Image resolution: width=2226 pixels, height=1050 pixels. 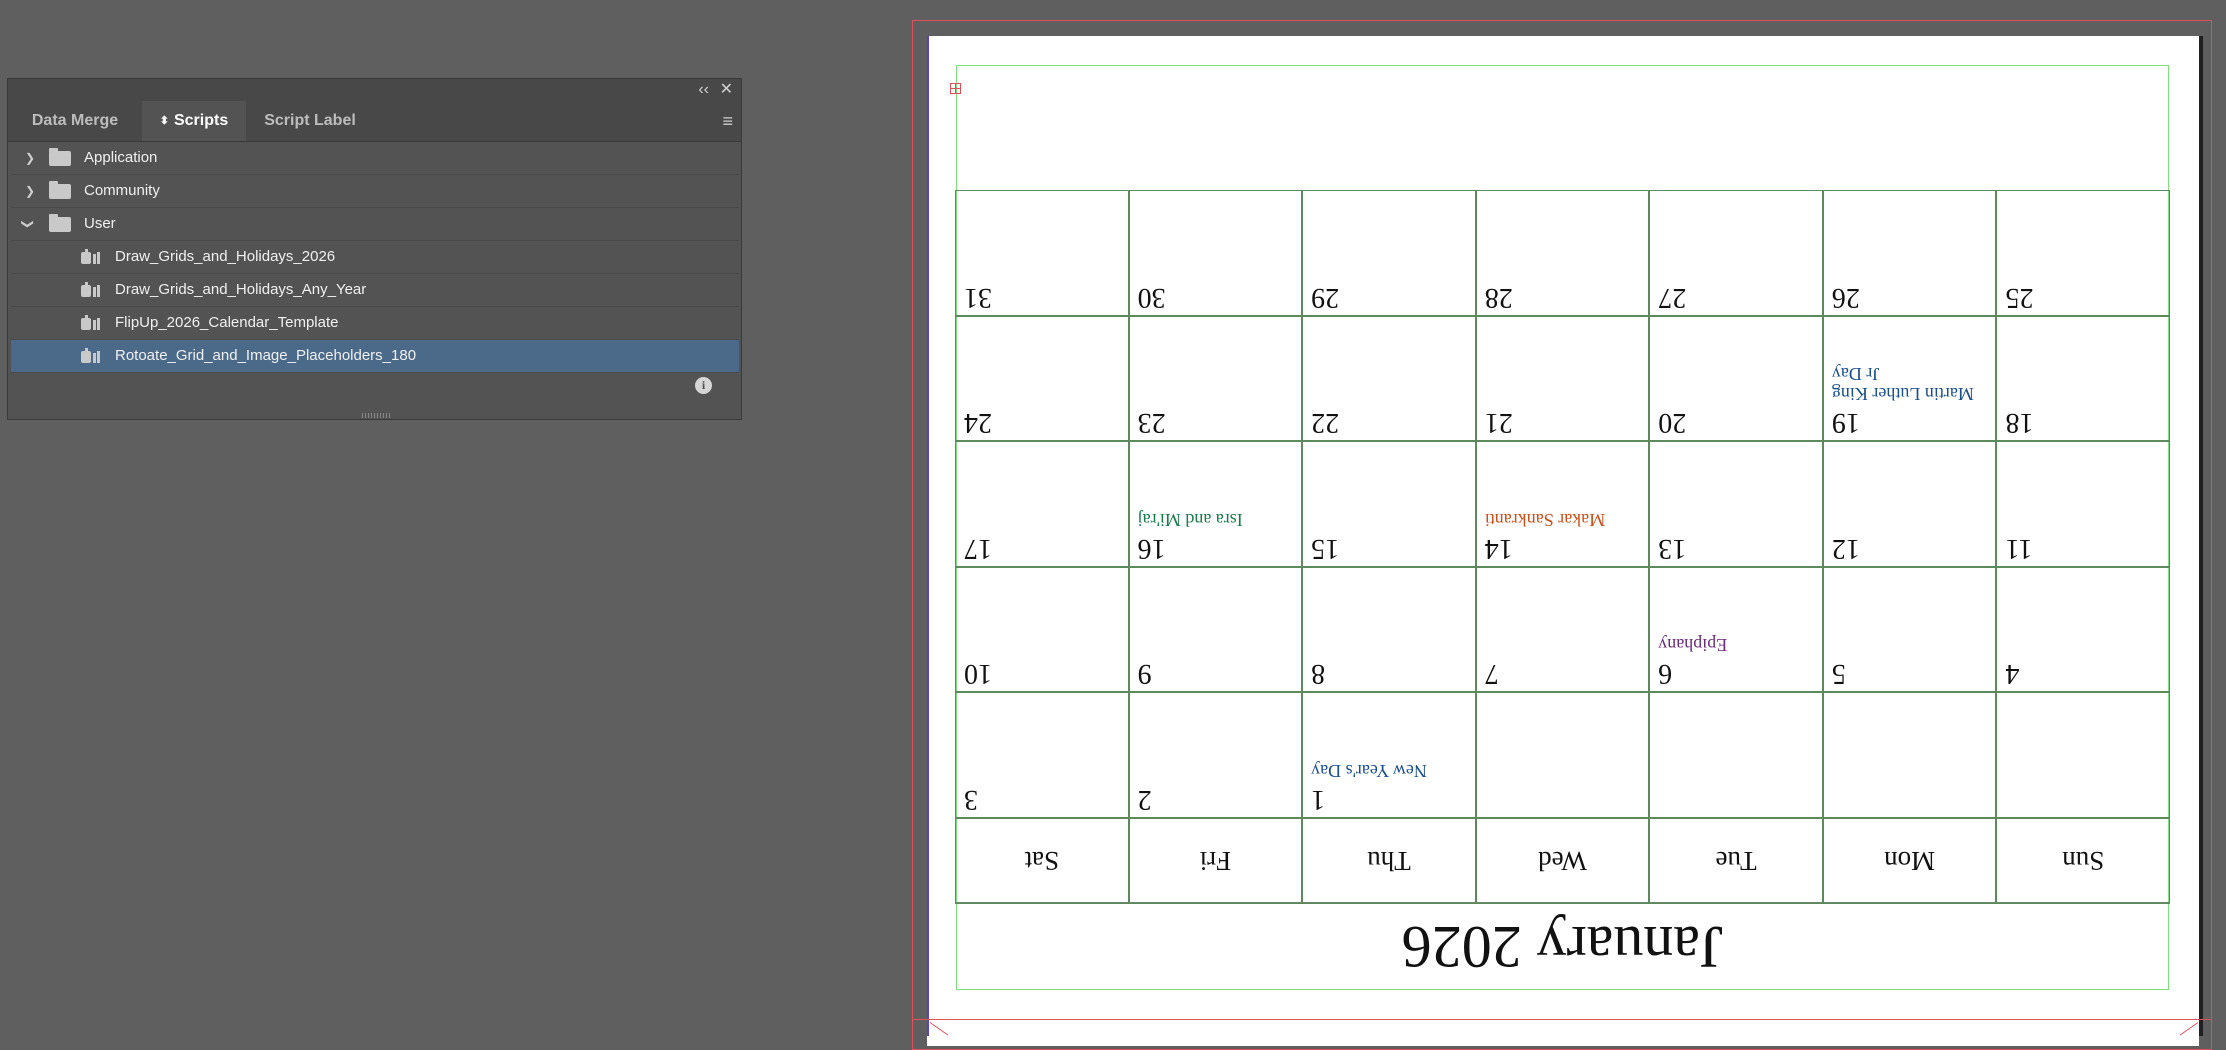 What do you see at coordinates (1909, 253) in the screenshot?
I see `calendar-cell: 26` at bounding box center [1909, 253].